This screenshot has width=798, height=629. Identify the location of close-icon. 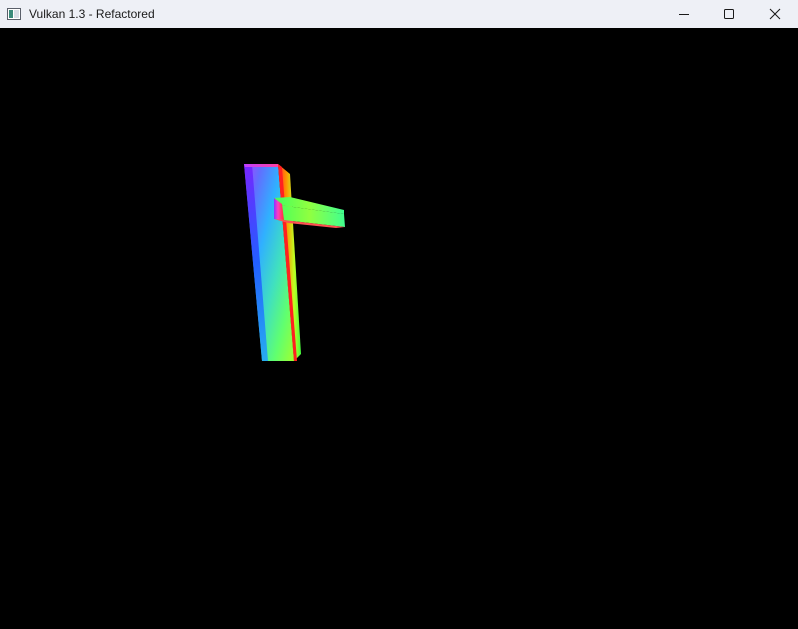
(775, 14).